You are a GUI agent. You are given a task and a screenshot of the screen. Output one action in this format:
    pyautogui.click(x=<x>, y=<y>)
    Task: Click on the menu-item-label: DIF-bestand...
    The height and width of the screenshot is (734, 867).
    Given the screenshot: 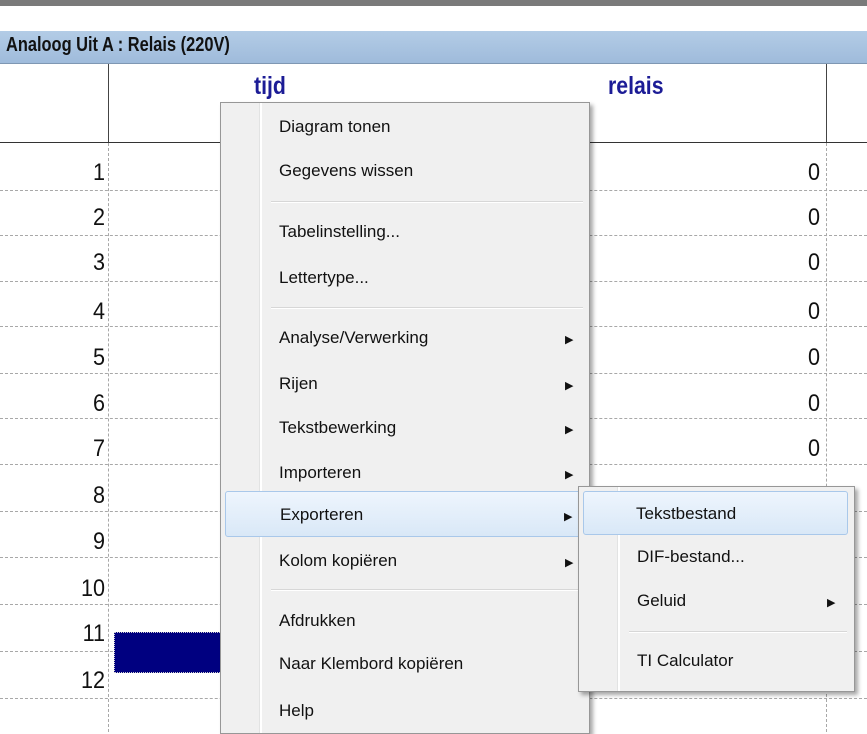 What is the action you would take?
    pyautogui.click(x=691, y=556)
    